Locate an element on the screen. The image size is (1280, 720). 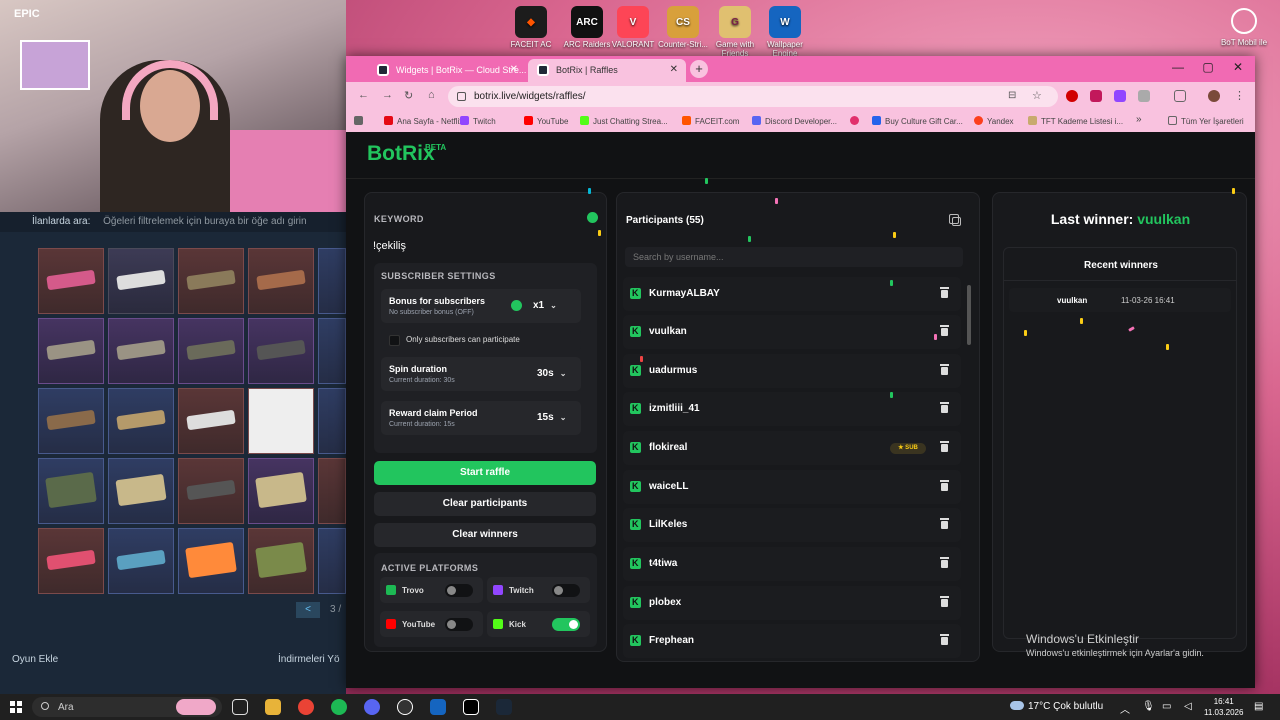
twitch-toggle is located at coordinates (566, 590).